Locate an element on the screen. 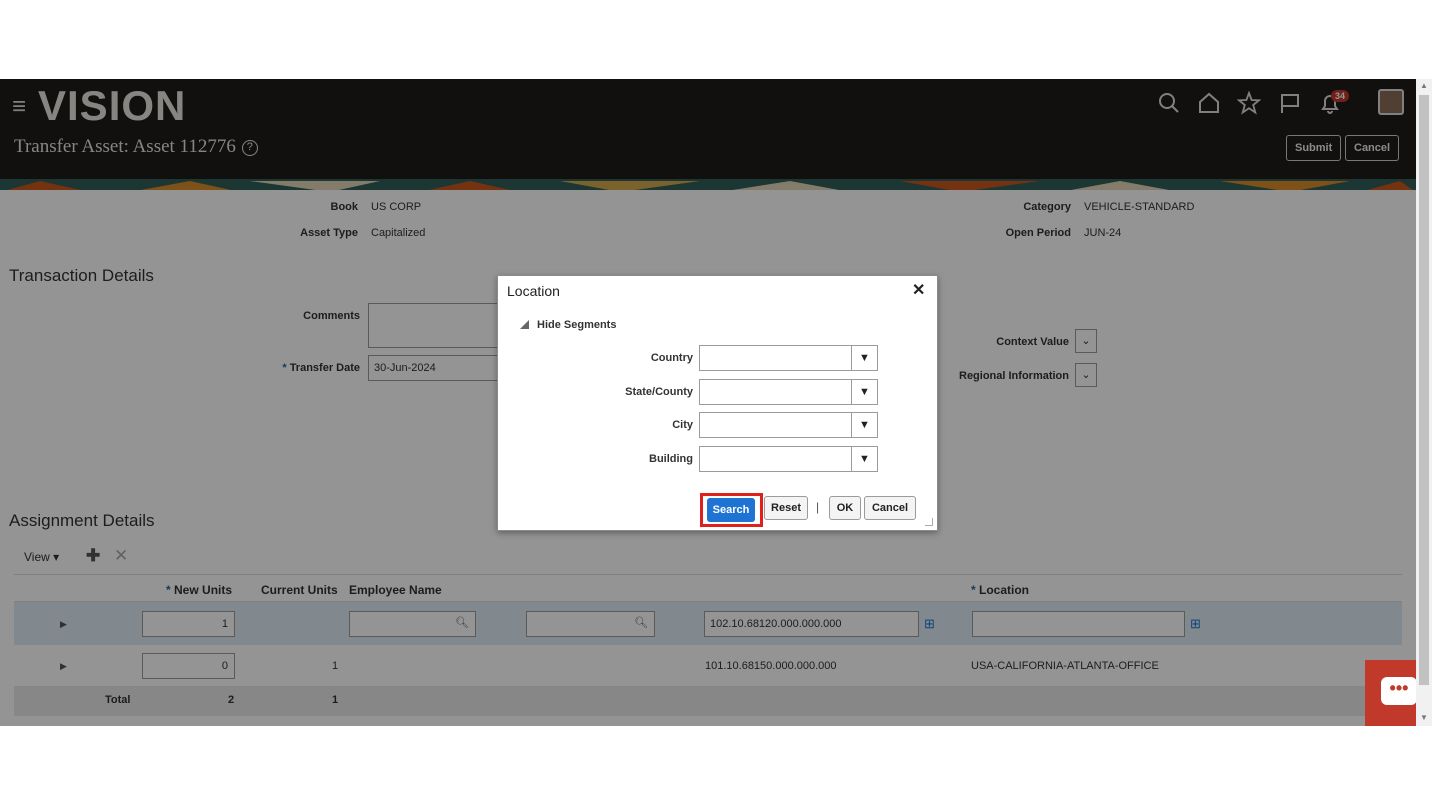 Image resolution: width=1432 pixels, height=805 pixels. reset-button: Reset is located at coordinates (786, 508).